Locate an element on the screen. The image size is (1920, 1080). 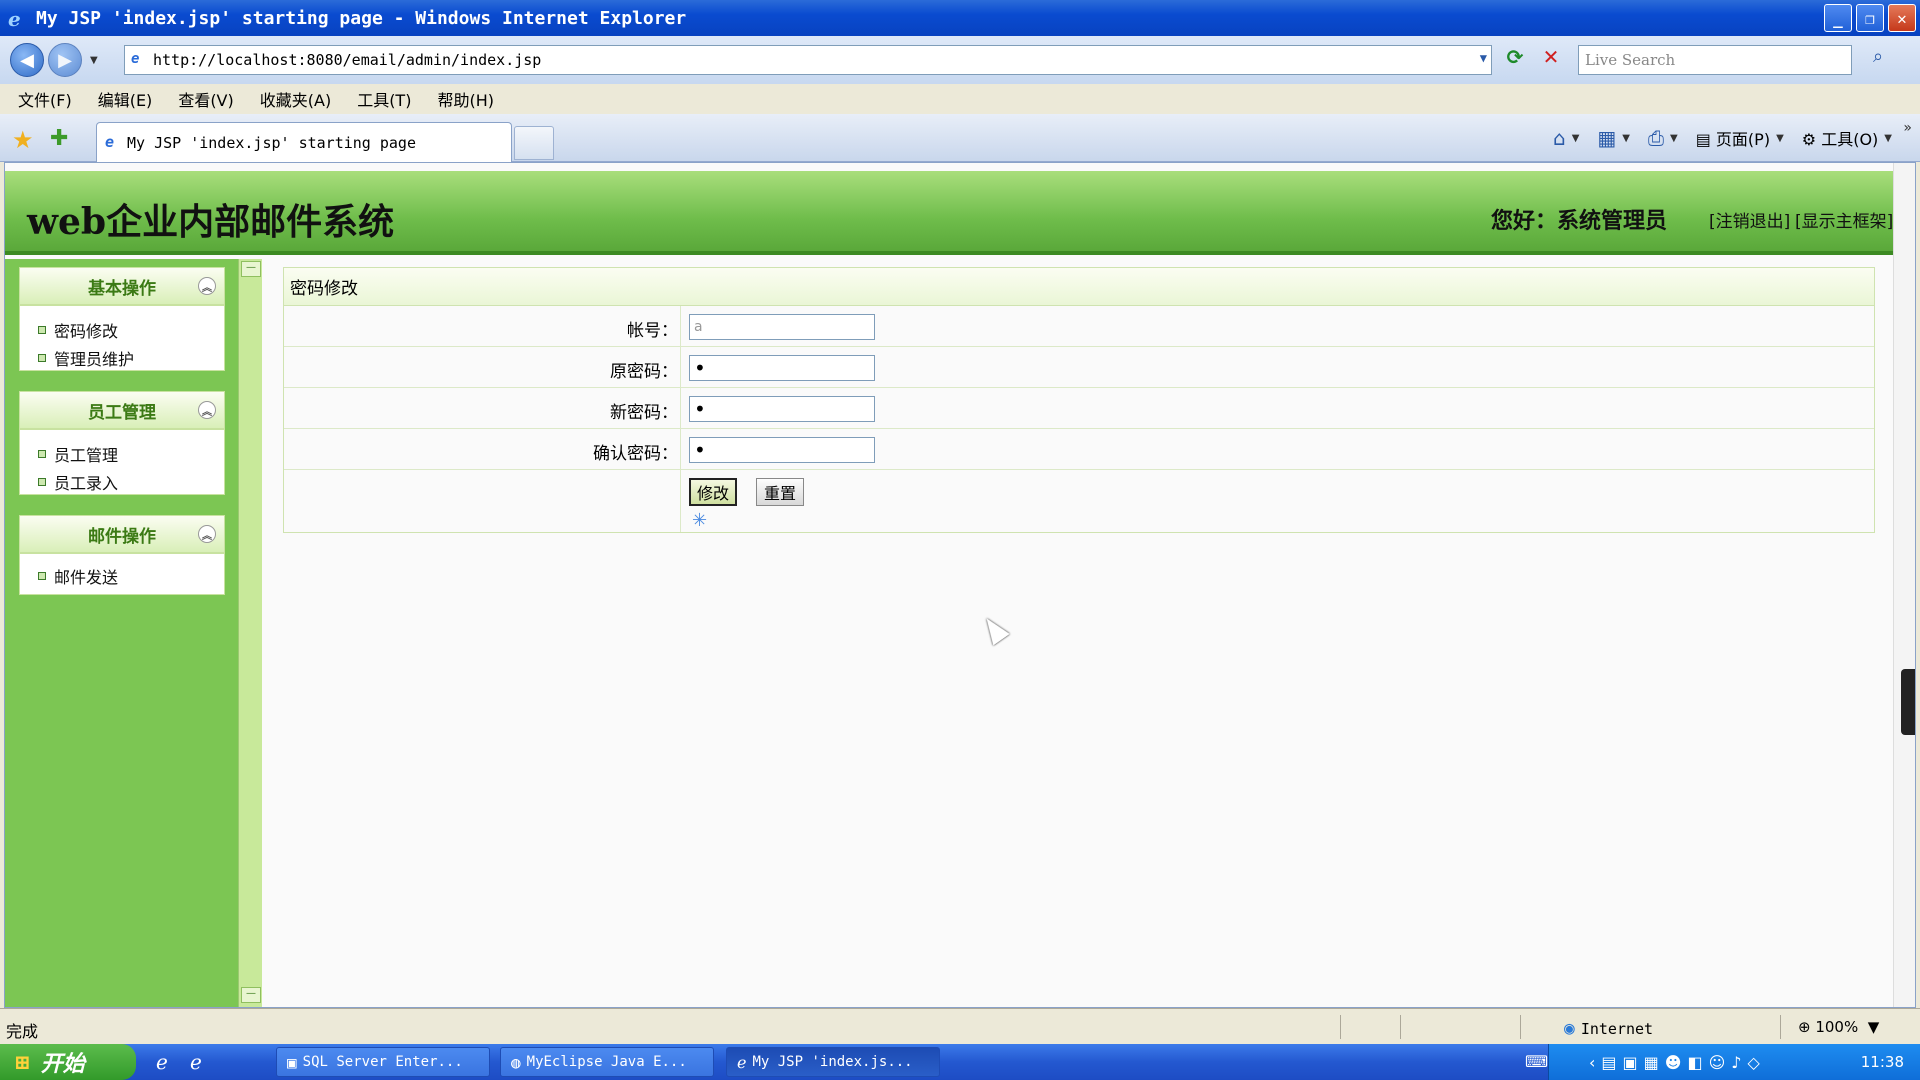
old-password-field: • is located at coordinates (782, 368).